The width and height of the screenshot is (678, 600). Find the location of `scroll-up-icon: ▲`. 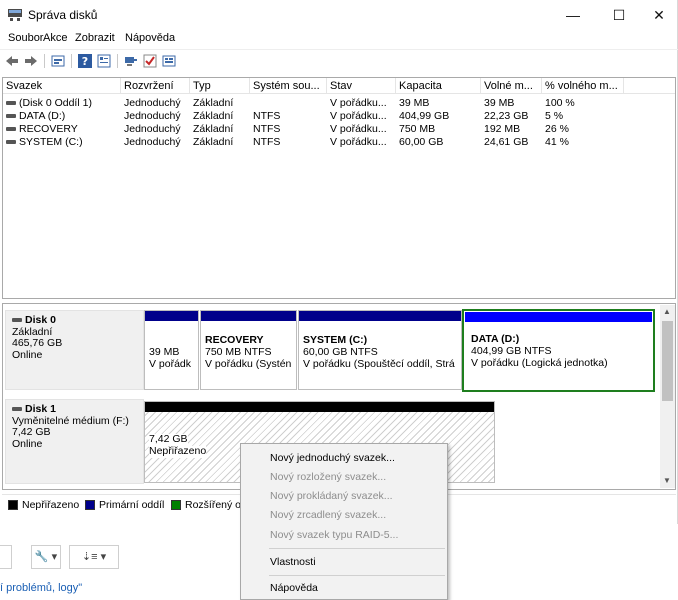

scroll-up-icon: ▲ is located at coordinates (667, 311).